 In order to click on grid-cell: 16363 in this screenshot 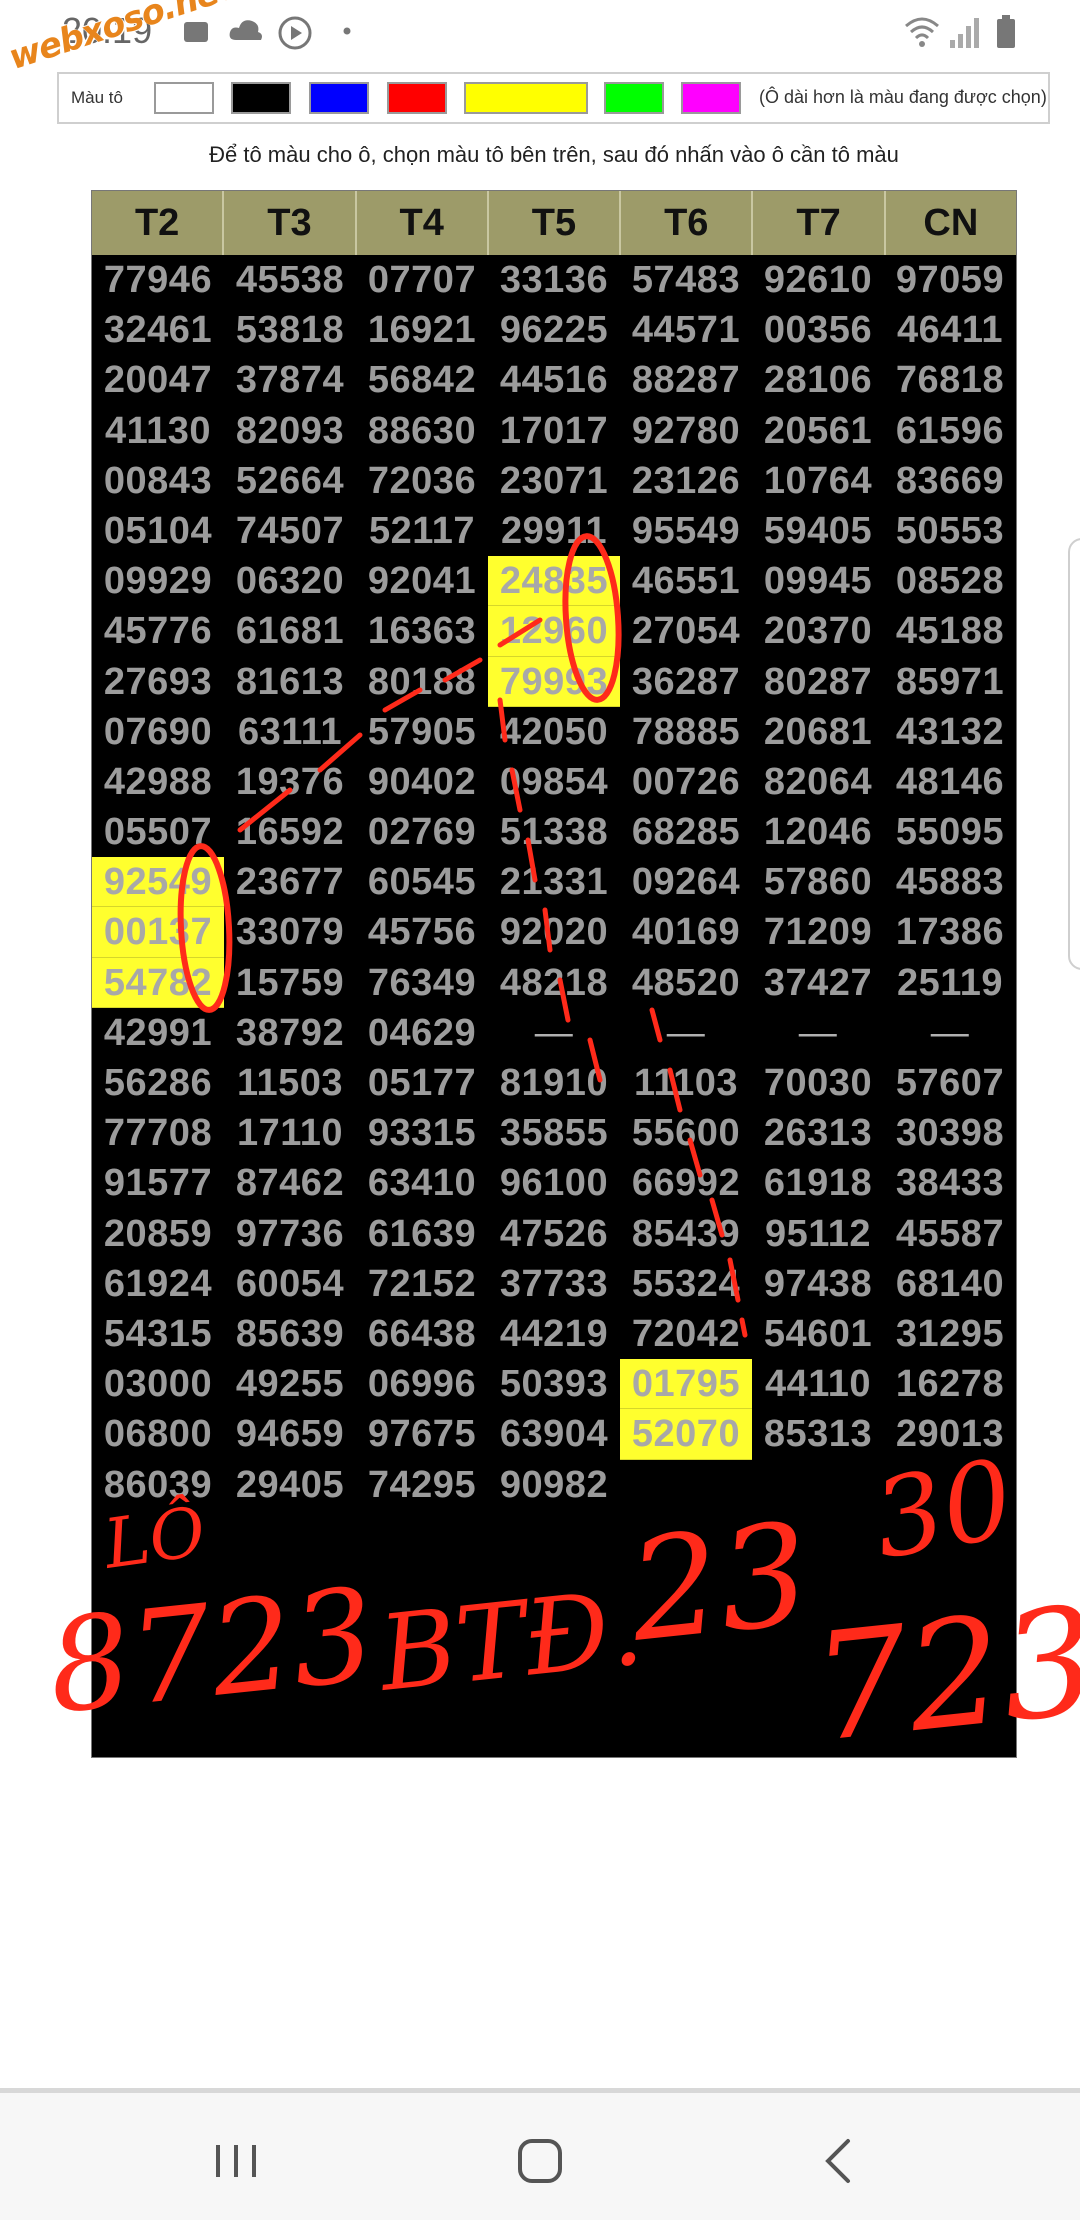, I will do `click(422, 631)`.